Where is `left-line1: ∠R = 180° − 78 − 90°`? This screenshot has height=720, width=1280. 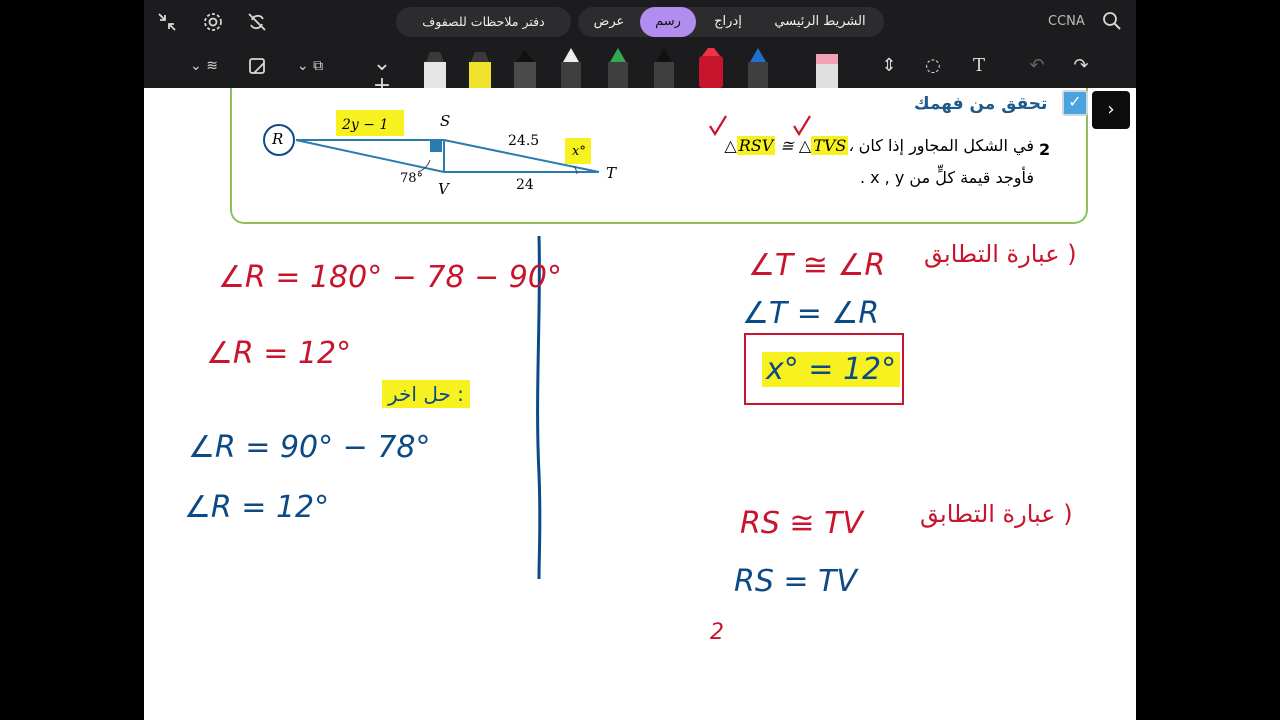 left-line1: ∠R = 180° − 78 − 90° is located at coordinates (390, 277).